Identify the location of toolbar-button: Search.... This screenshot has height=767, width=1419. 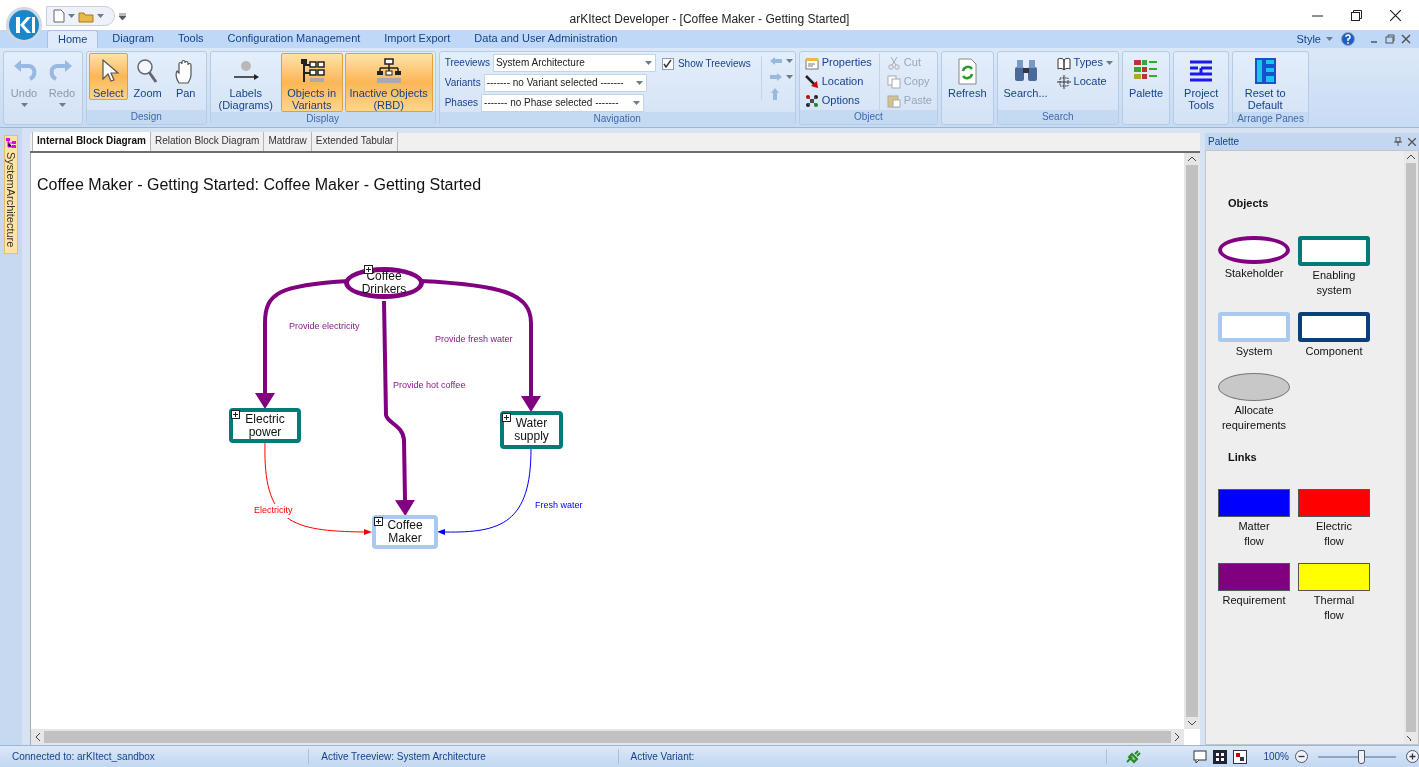
(1025, 76).